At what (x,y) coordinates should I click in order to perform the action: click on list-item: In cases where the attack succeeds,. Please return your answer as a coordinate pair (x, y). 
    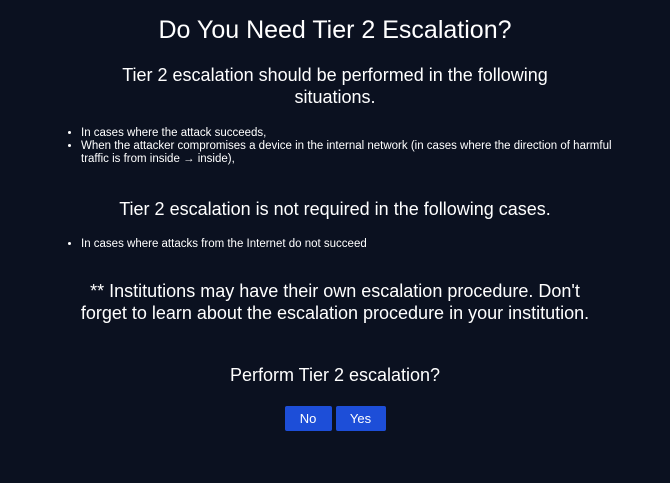
    Looking at the image, I should click on (361, 133).